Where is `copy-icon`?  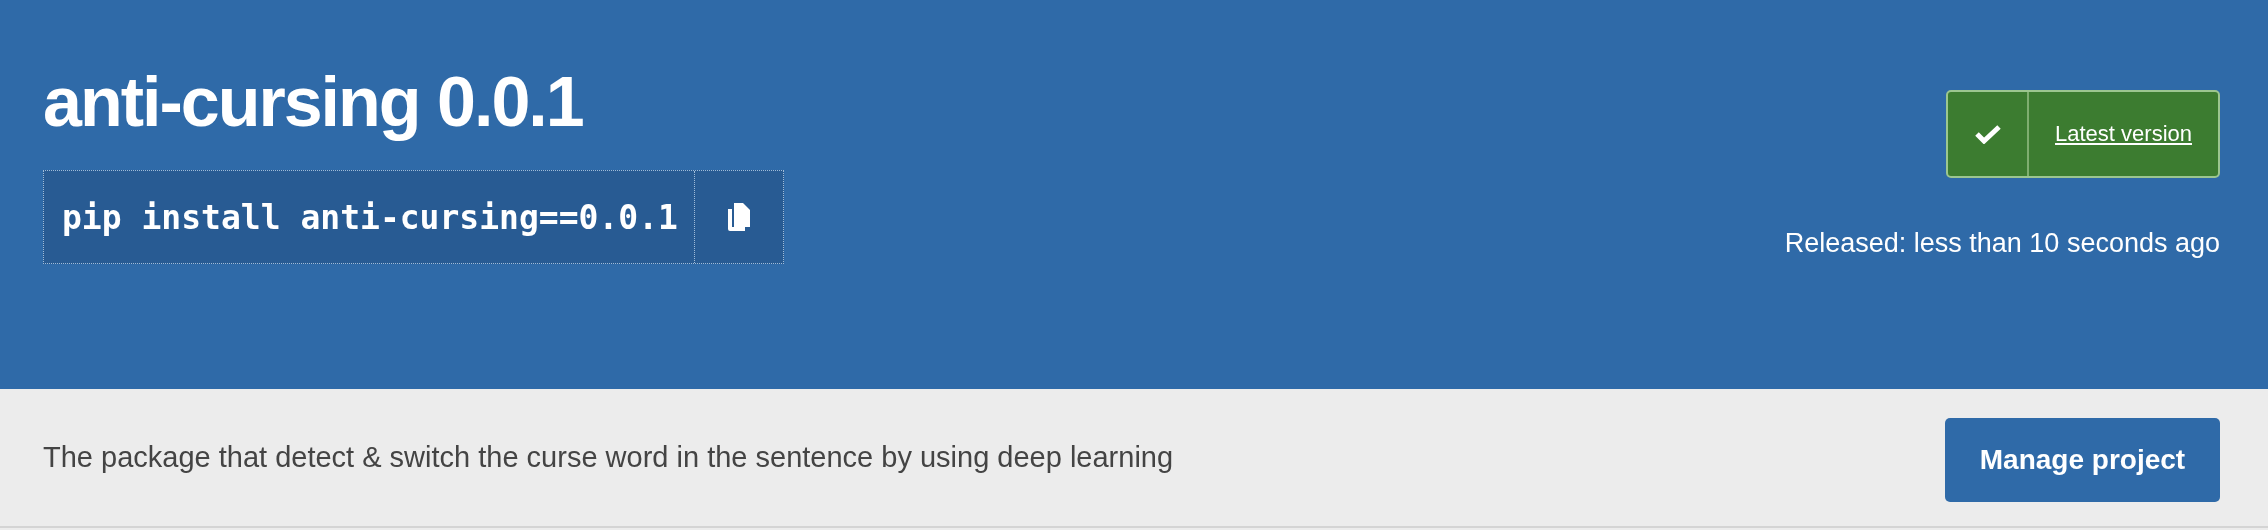
copy-icon is located at coordinates (738, 217).